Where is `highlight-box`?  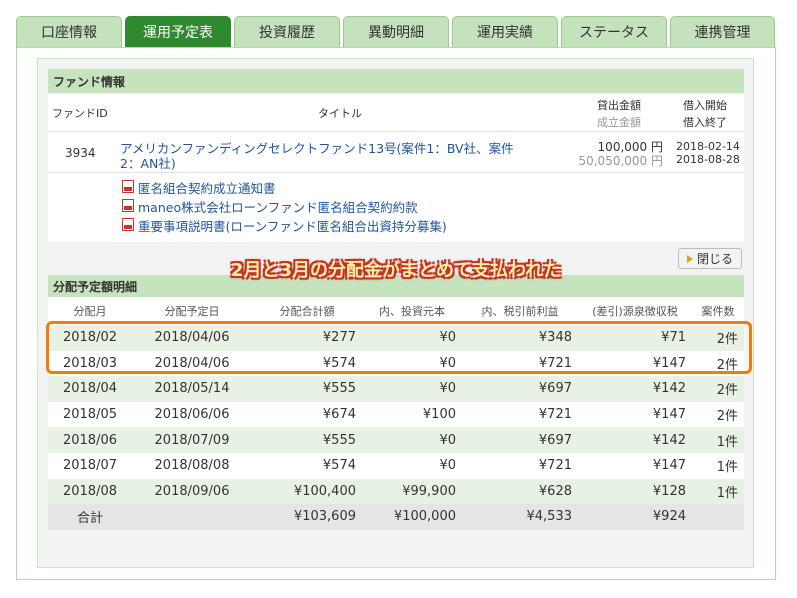
highlight-box is located at coordinates (399, 347).